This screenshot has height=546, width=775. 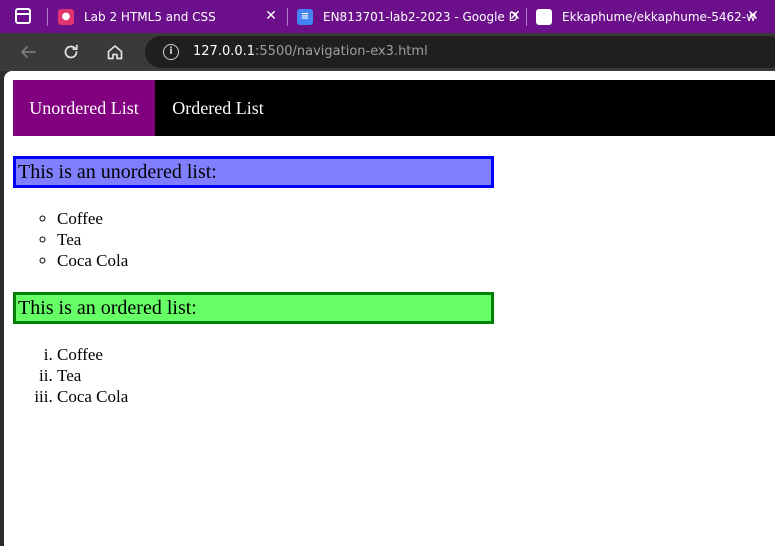 I want to click on url-host: 127.0.0.1, so click(x=224, y=51).